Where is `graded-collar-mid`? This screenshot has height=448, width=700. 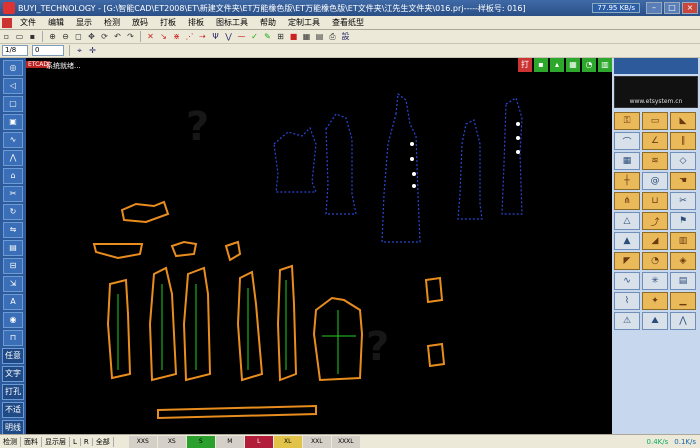
graded-collar-mid is located at coordinates (184, 249).